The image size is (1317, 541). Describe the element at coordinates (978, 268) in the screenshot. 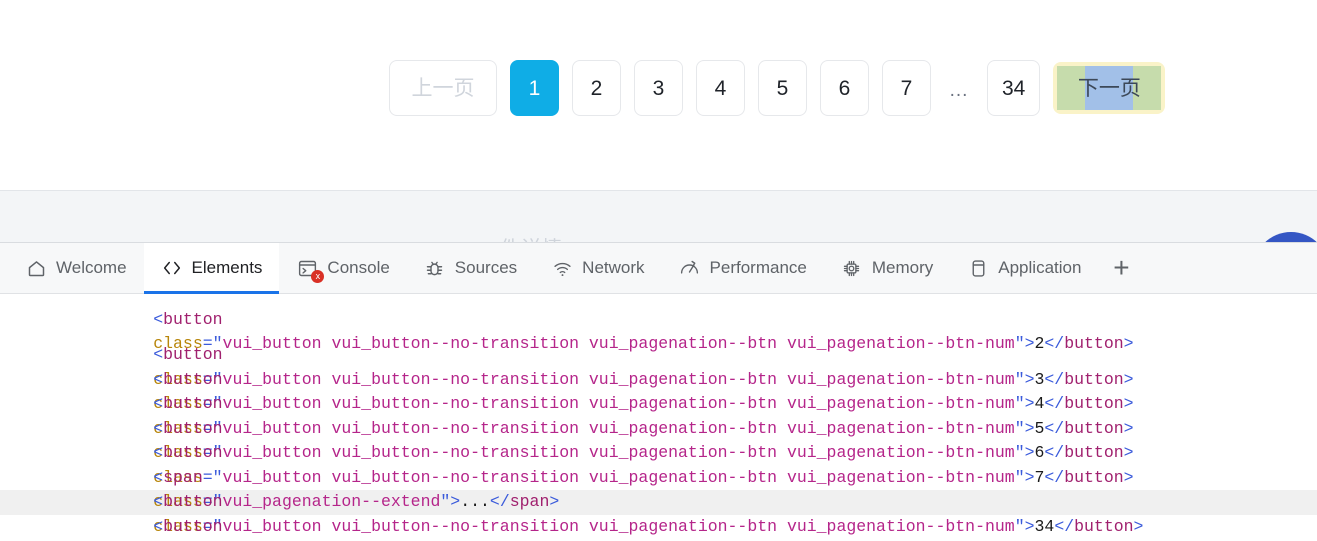

I see `application-icon` at that location.